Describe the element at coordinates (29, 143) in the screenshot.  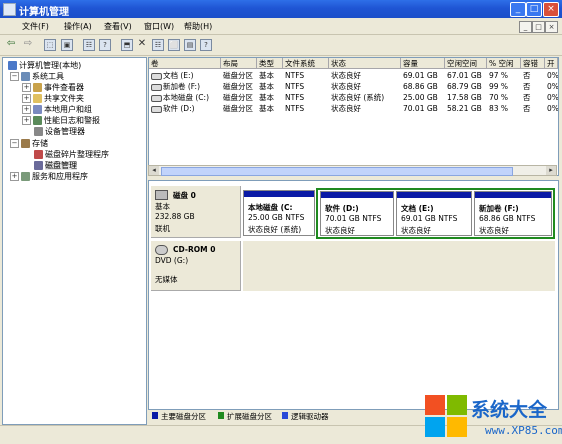
I see `tree-item-storage: − 存储` at that location.